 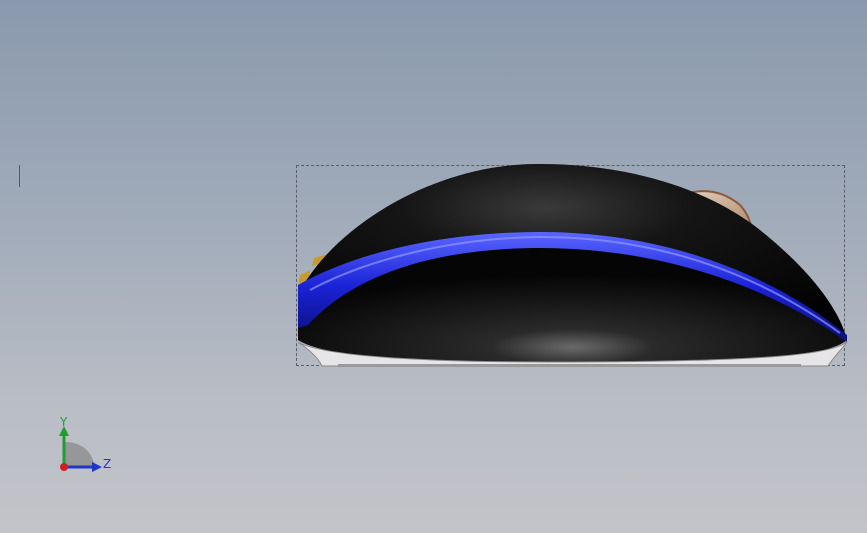 I want to click on text-caret, so click(x=19, y=176).